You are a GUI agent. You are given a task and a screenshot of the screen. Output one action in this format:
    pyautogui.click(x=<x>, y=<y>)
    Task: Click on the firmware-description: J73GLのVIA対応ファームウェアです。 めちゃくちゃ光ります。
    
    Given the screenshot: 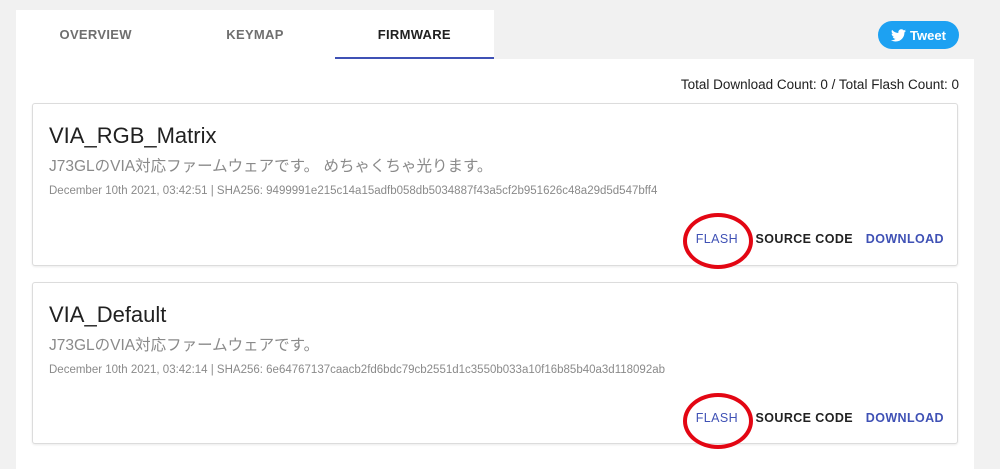 What is the action you would take?
    pyautogui.click(x=271, y=166)
    